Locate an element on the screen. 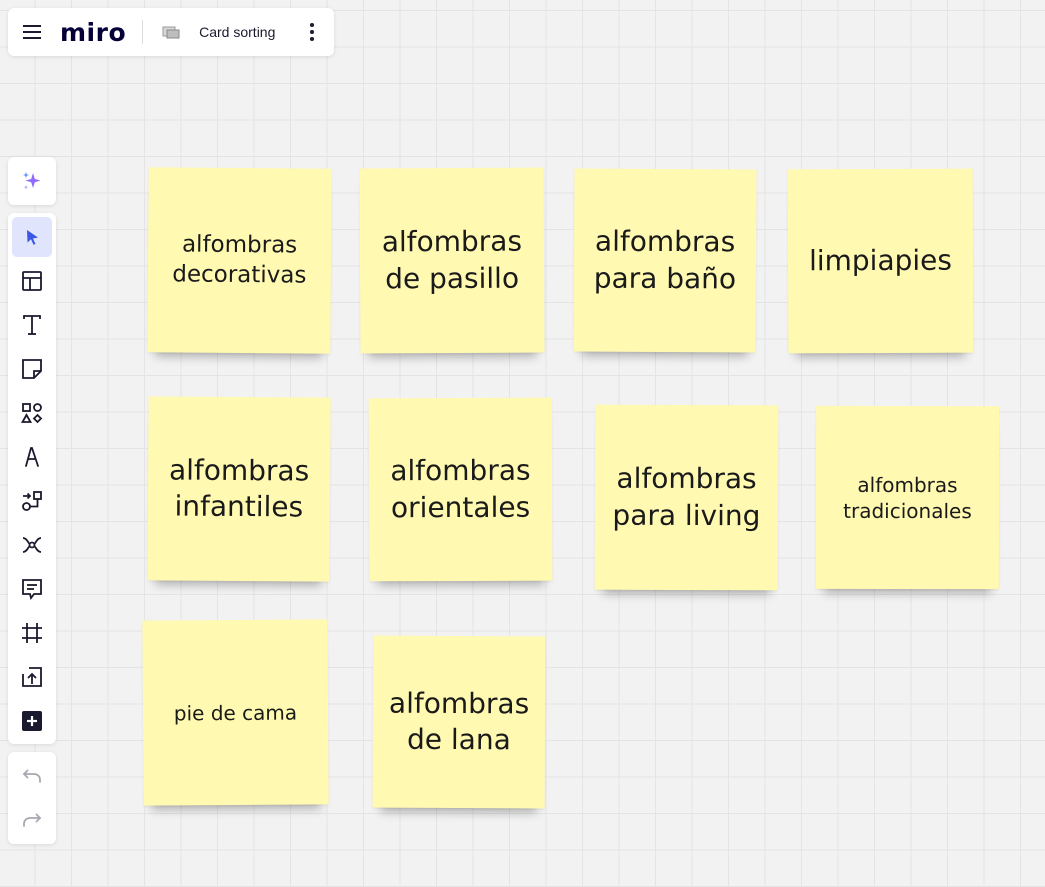 This screenshot has width=1045, height=887. undo-icon is located at coordinates (32, 776).